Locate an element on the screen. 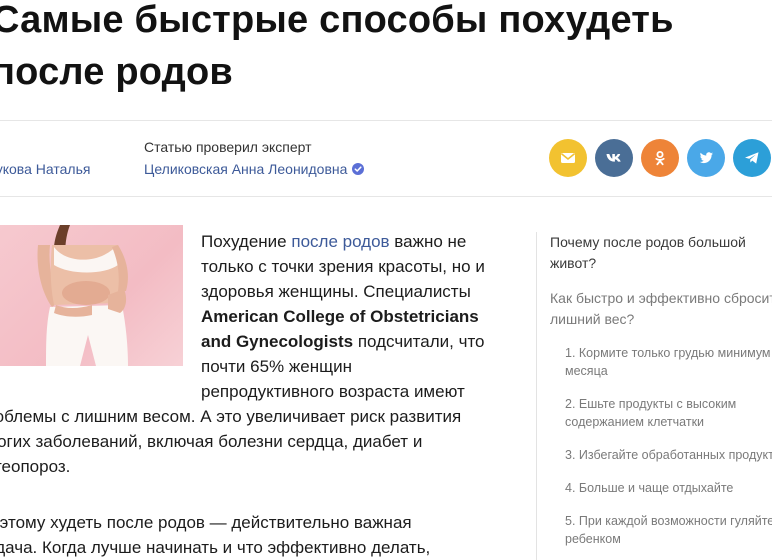  p1-line-5: and Gynecologists подсчитали, что is located at coordinates (366, 341).